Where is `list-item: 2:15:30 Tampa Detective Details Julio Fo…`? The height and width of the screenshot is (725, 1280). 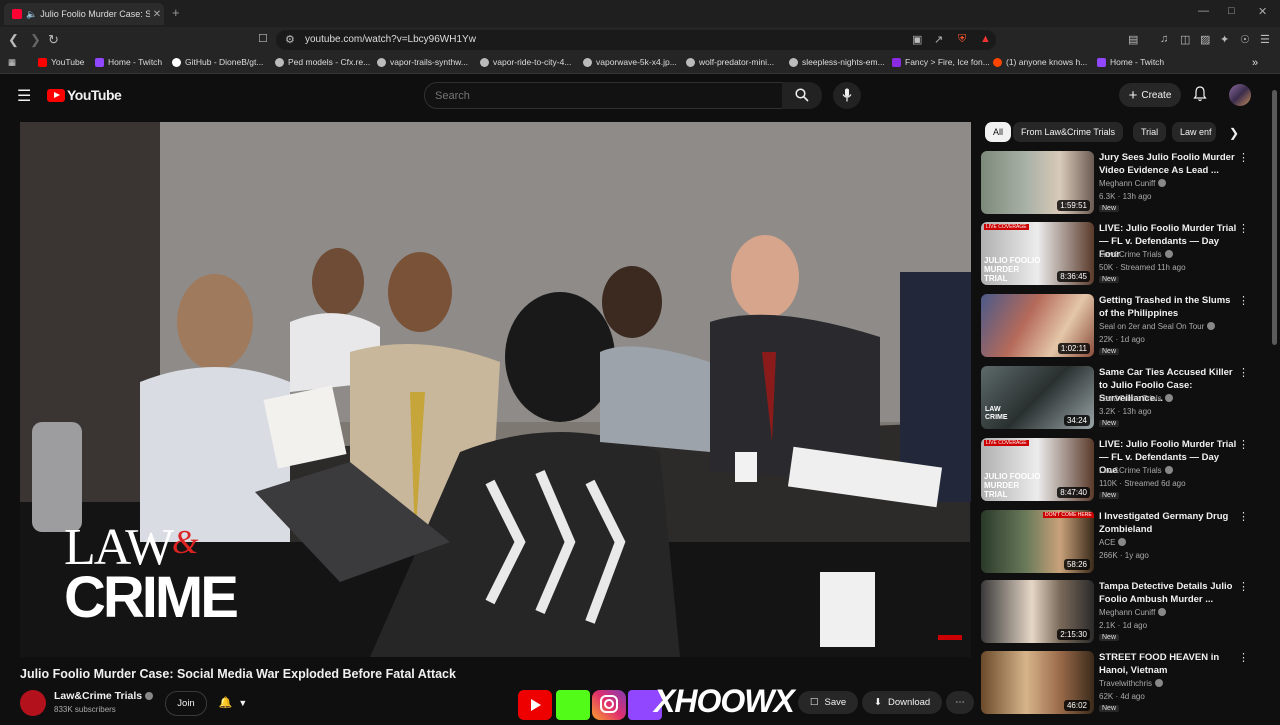 list-item: 2:15:30 Tampa Detective Details Julio Fo… is located at coordinates (1123, 614).